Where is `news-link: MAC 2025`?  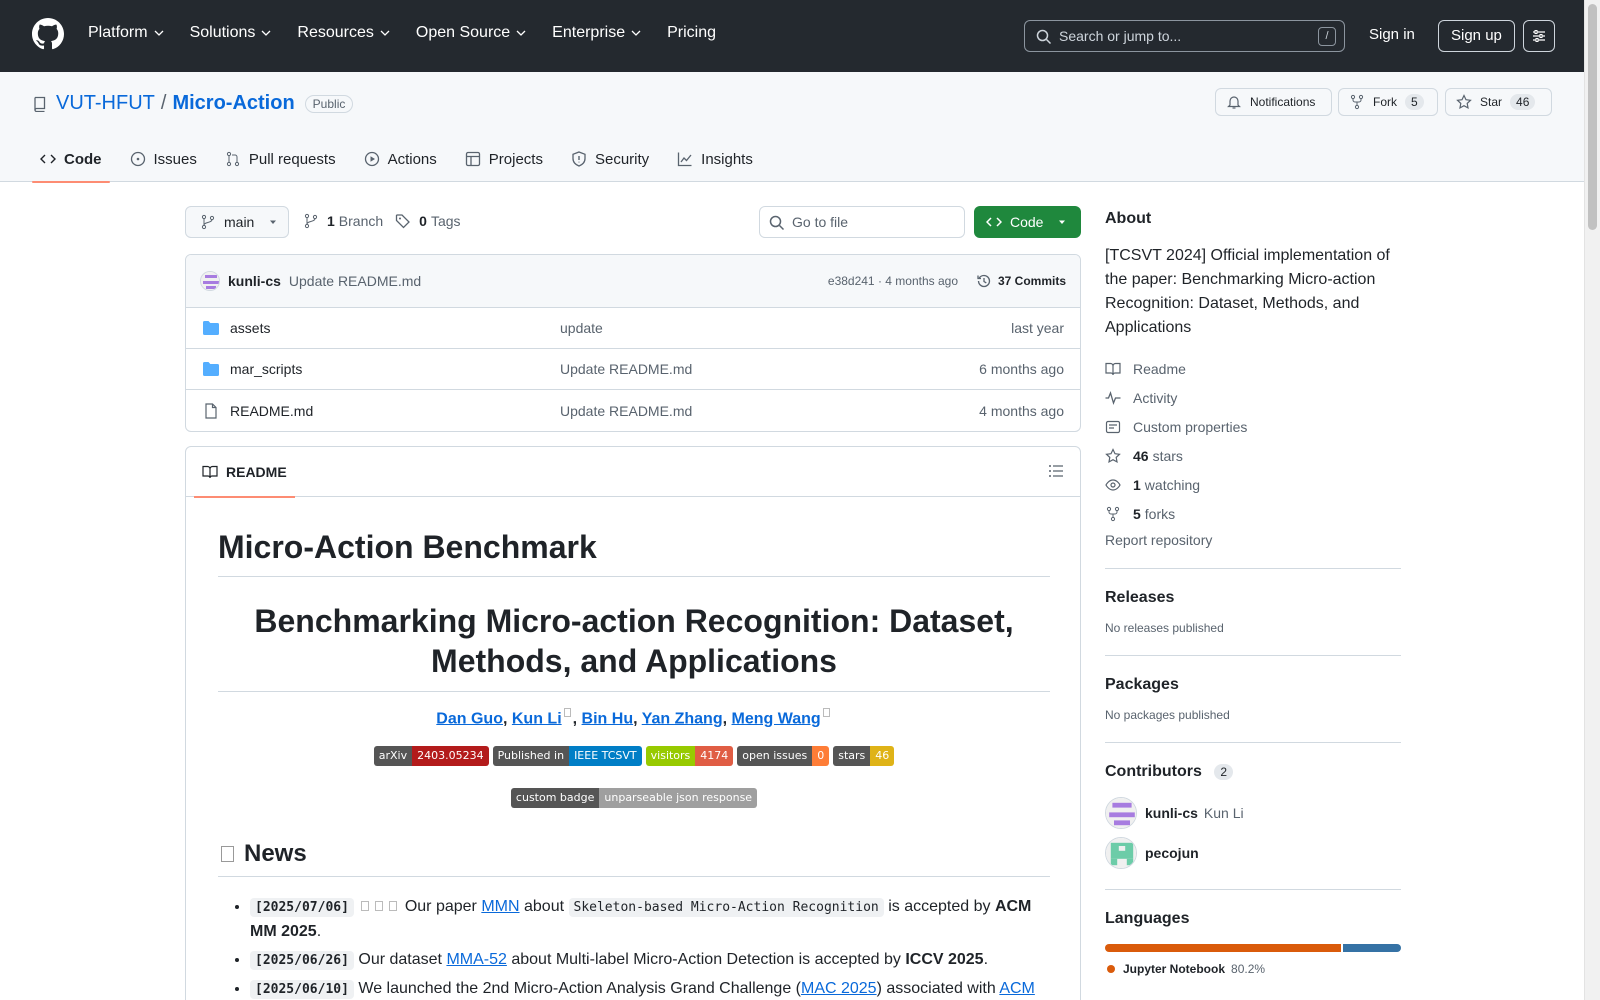
news-link: MAC 2025 is located at coordinates (839, 988).